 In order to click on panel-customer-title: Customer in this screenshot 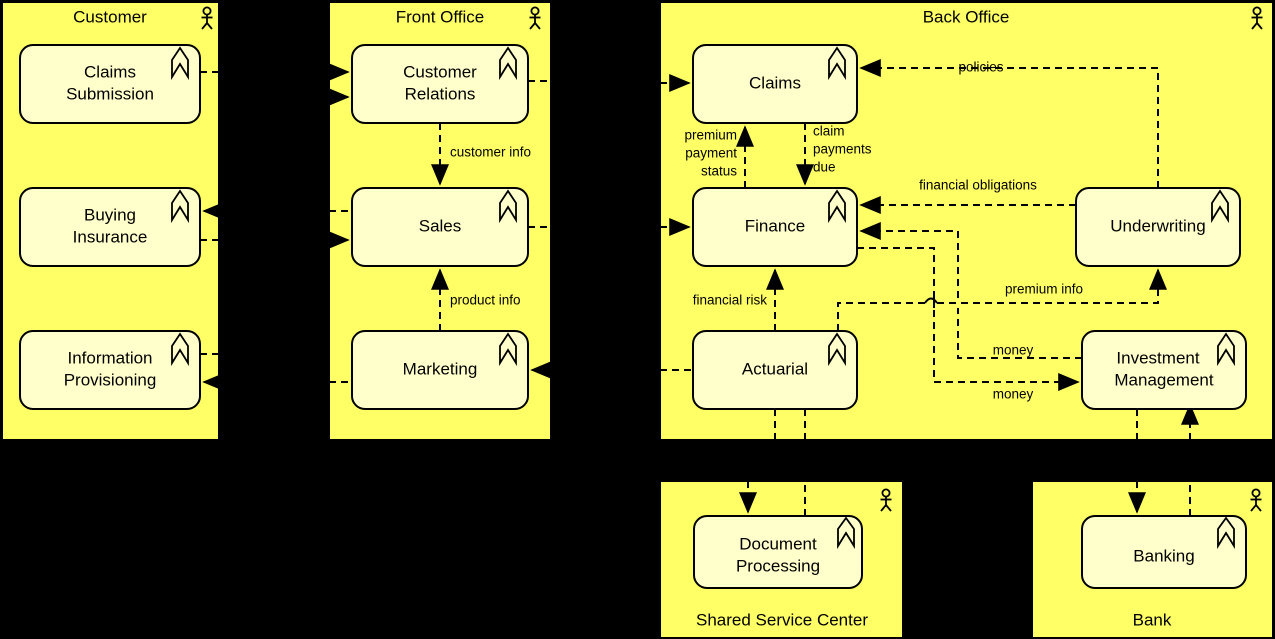, I will do `click(110, 16)`.